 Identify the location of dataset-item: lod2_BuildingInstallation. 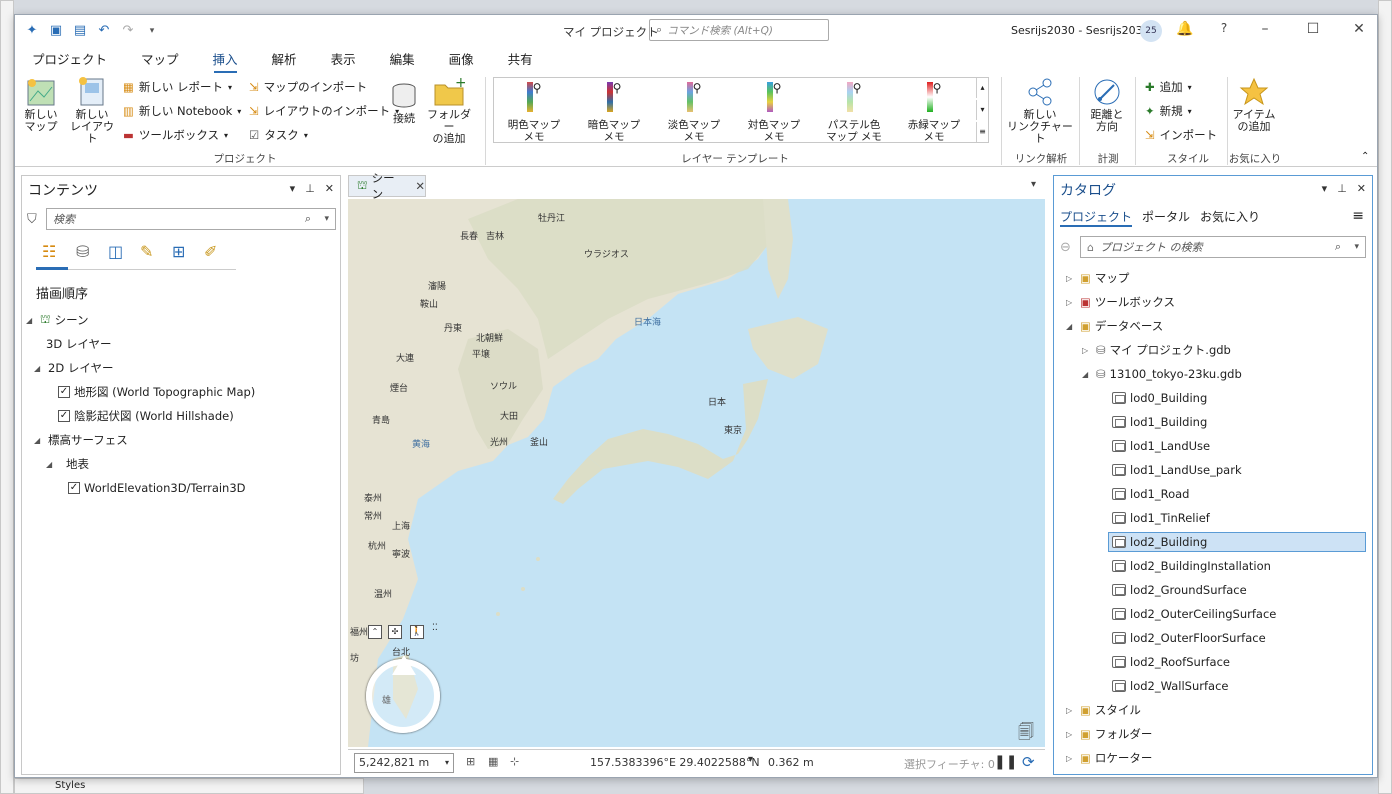
(1191, 566).